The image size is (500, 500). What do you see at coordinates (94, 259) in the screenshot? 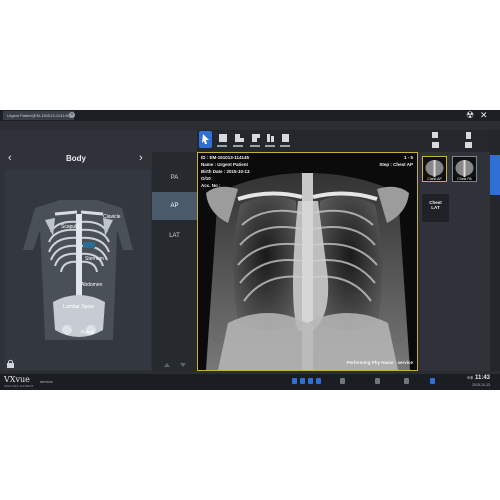
I see `label-sternum: Sternum` at bounding box center [94, 259].